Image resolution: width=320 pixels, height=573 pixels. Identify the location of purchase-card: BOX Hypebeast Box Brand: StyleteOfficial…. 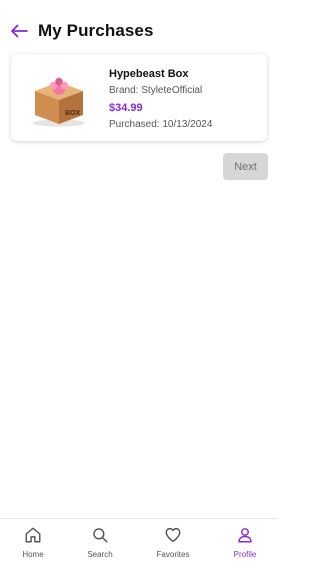
(139, 97).